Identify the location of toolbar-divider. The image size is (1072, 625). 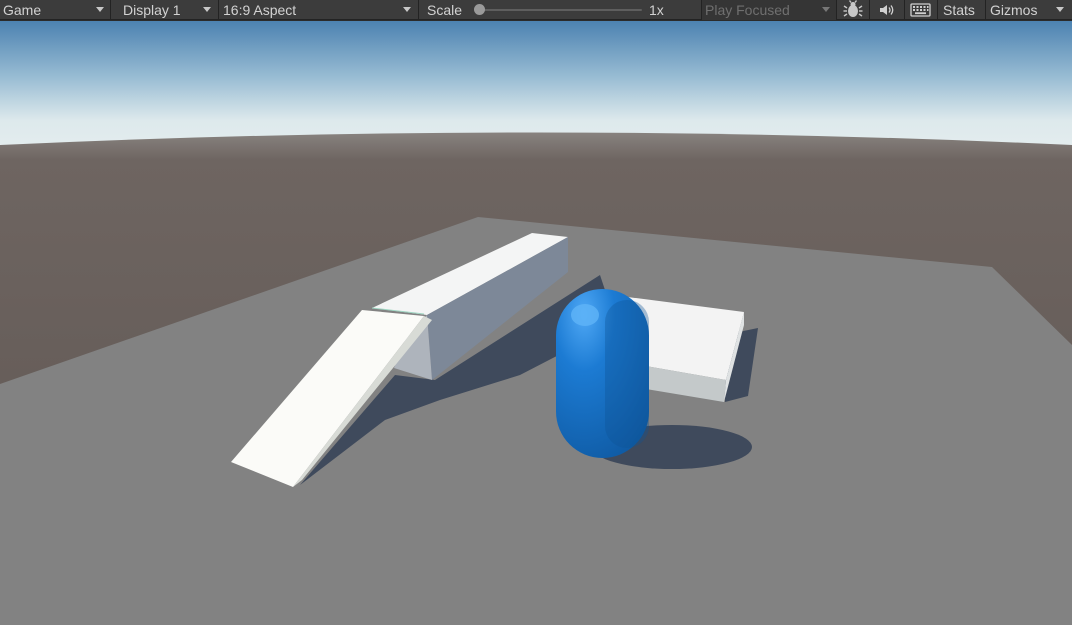
(418, 10).